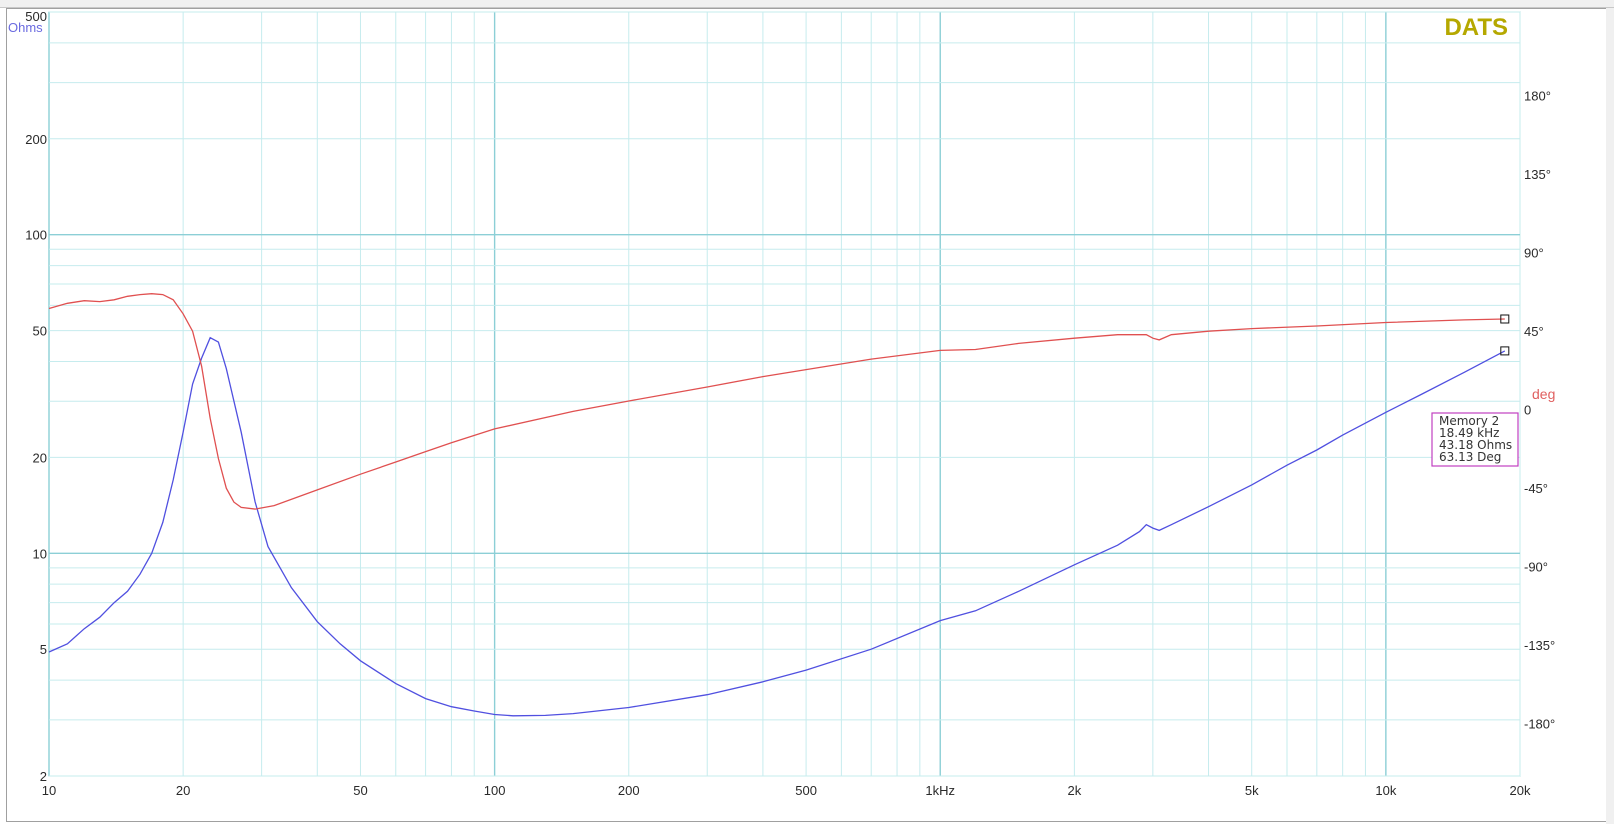 The image size is (1614, 824). Describe the element at coordinates (40, 553) in the screenshot. I see `left-y-tick-label: 10` at that location.